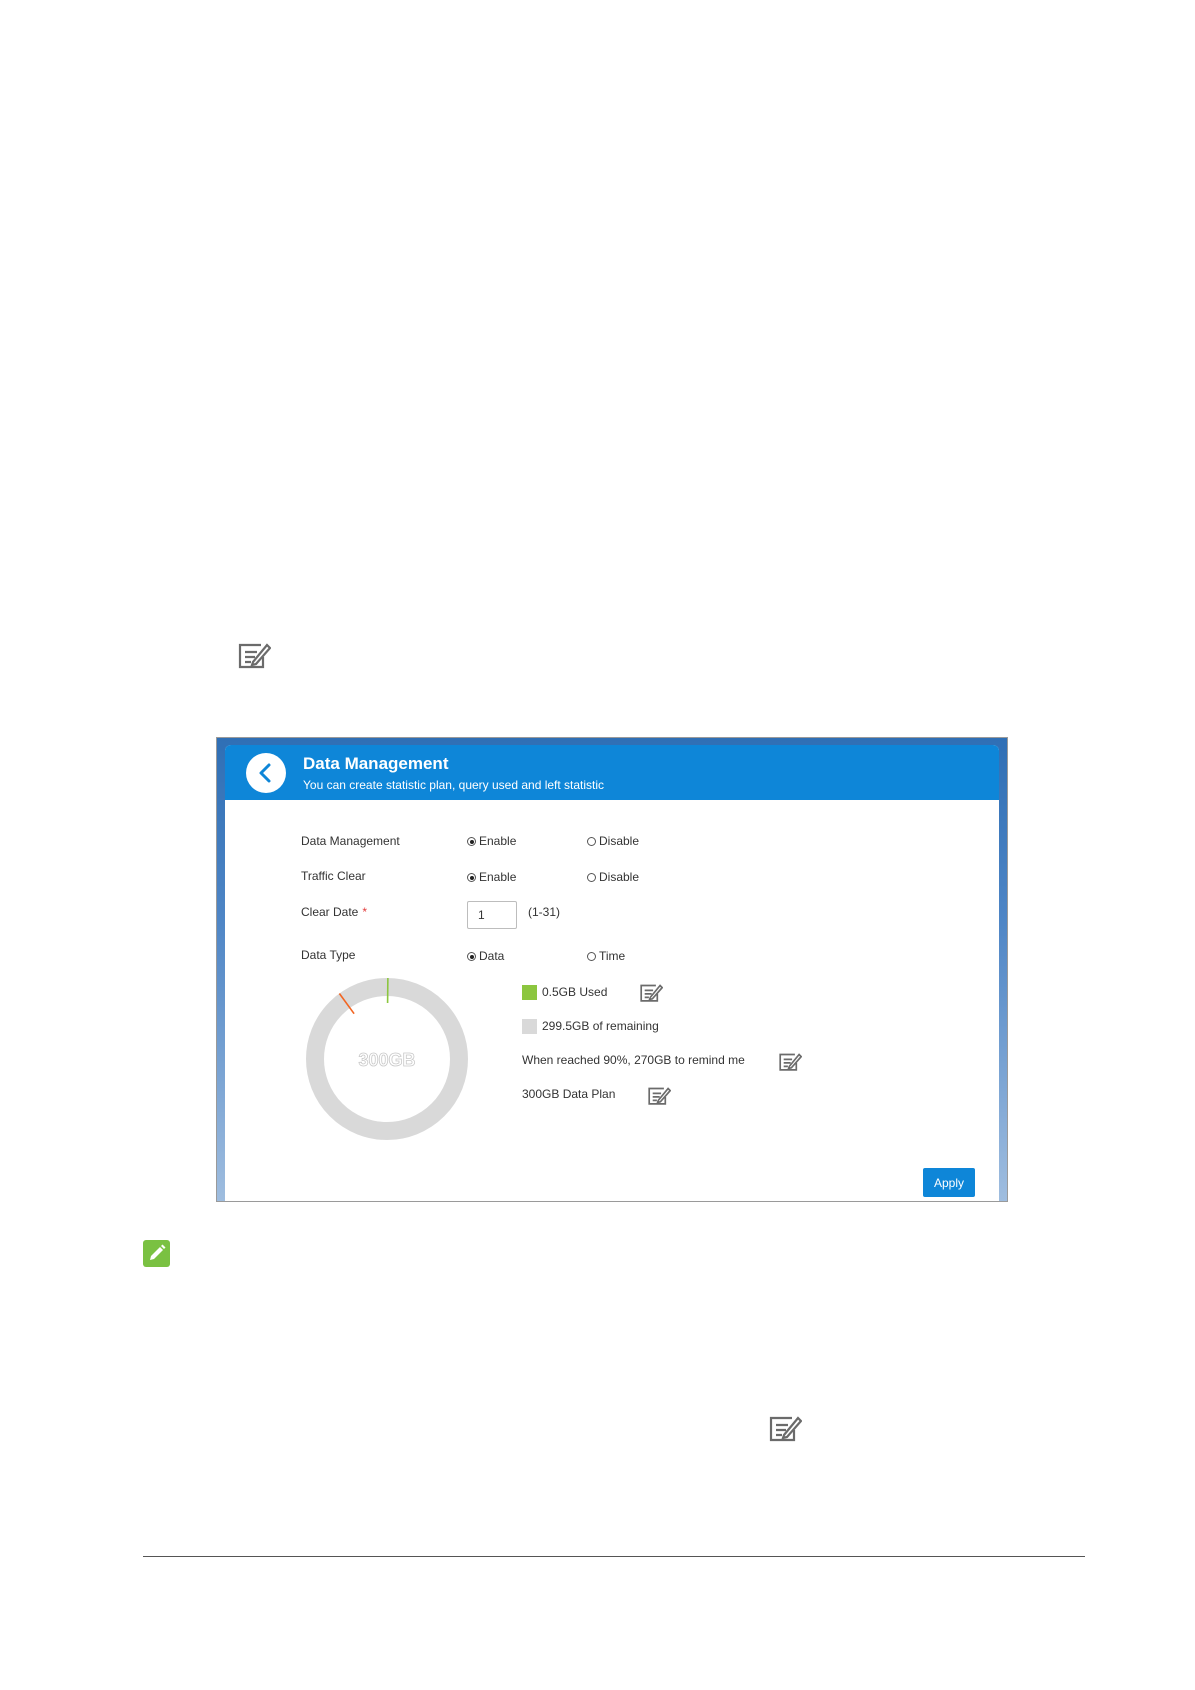  What do you see at coordinates (544, 912) in the screenshot?
I see `clear-date-range-hint: (1-31)` at bounding box center [544, 912].